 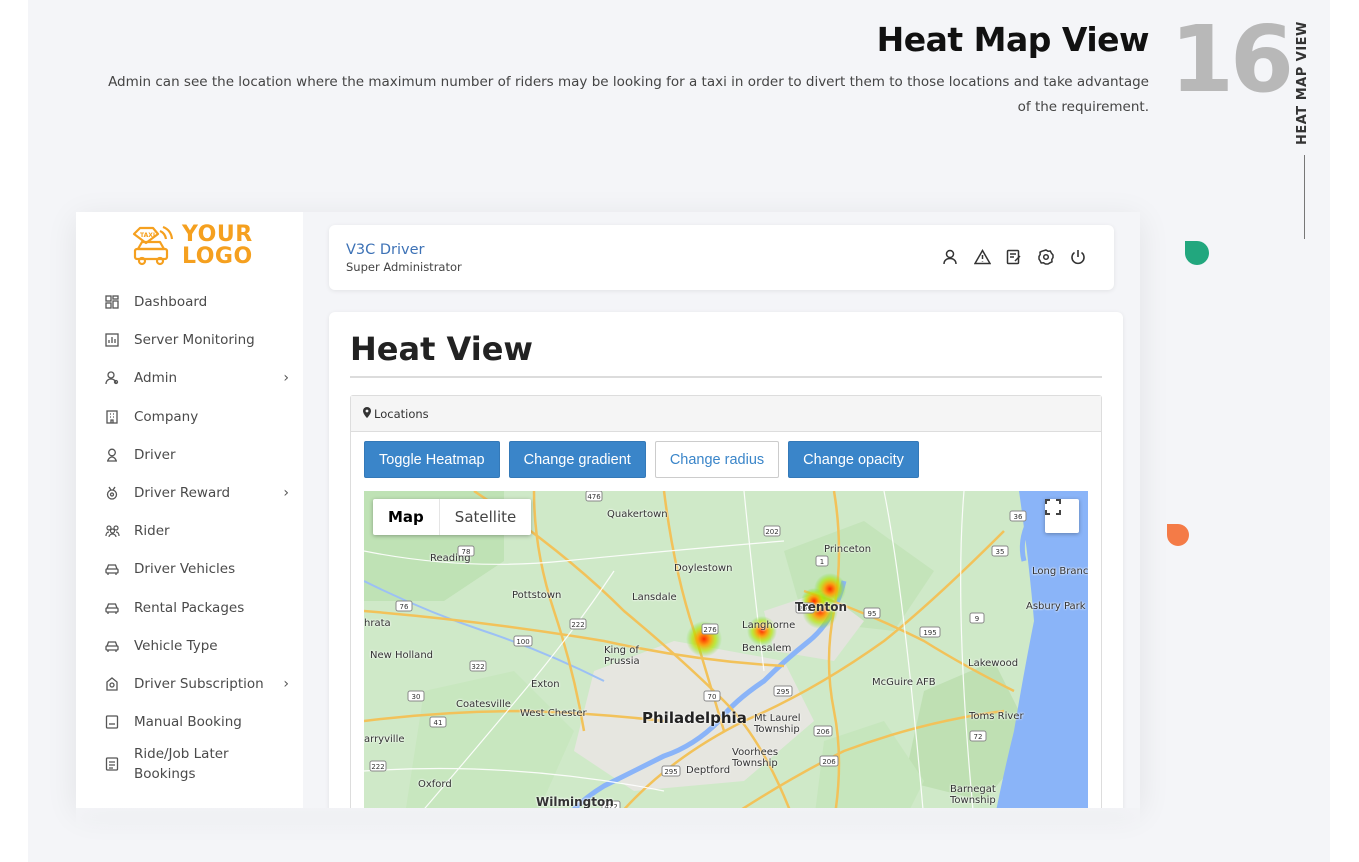 I want to click on subscription-icon, so click(x=112, y=684).